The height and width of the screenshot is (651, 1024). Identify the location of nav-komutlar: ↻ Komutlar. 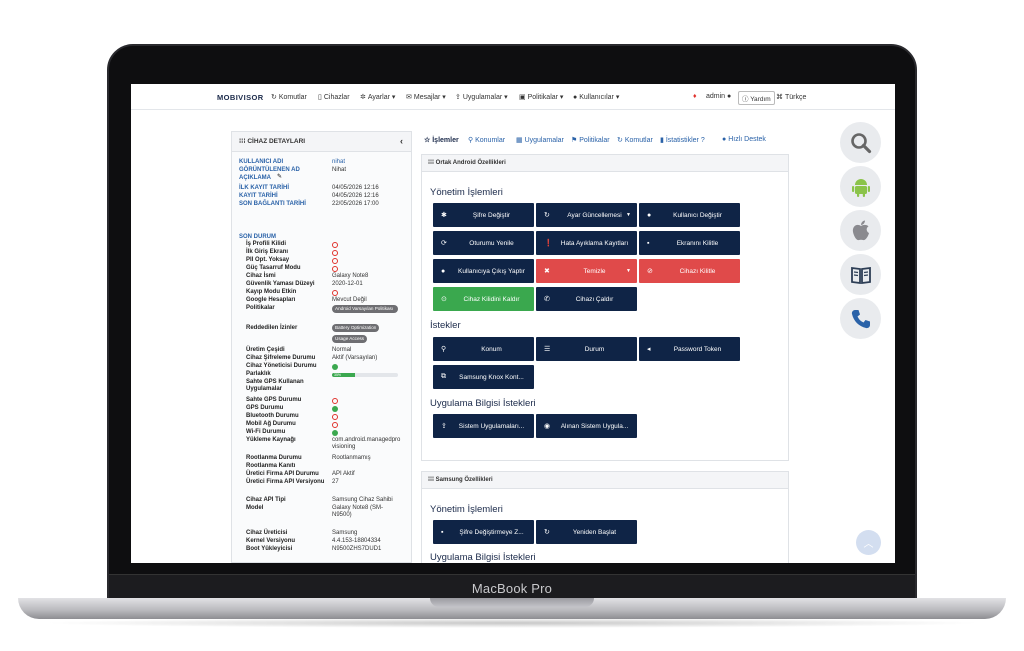
(289, 97).